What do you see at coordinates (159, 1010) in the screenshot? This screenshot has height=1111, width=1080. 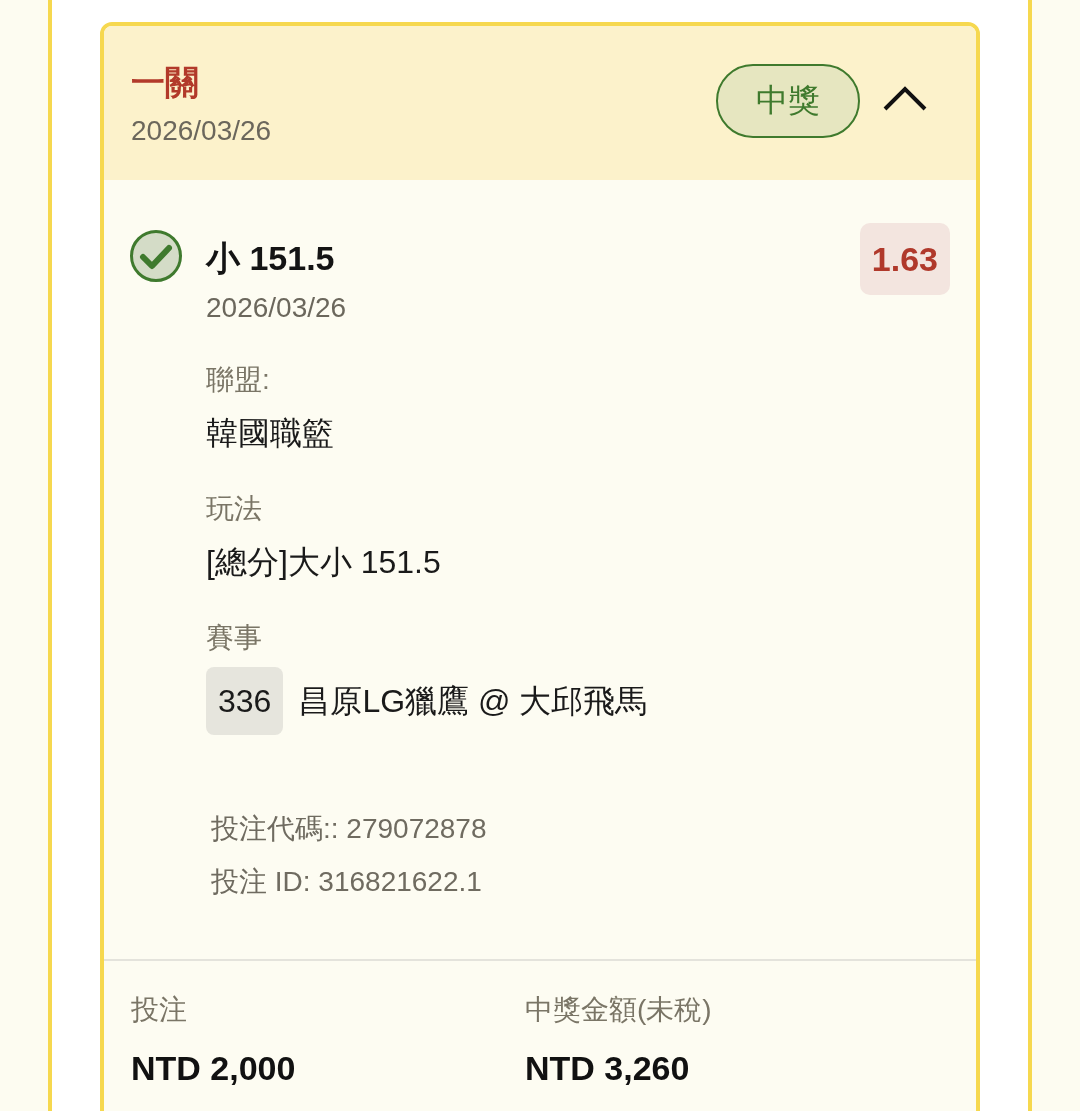 I see `summary-label: 投注` at bounding box center [159, 1010].